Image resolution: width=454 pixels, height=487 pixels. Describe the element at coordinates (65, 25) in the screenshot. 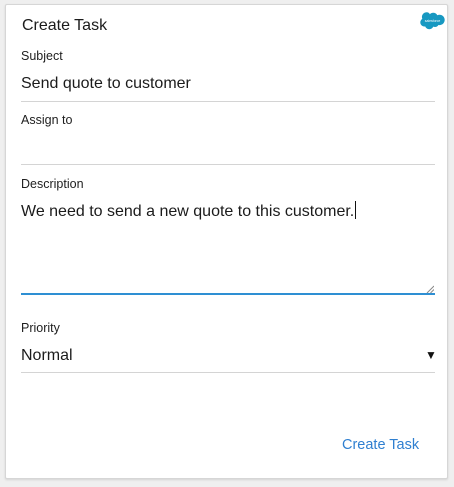

I see `dialog-title: Create Task` at that location.